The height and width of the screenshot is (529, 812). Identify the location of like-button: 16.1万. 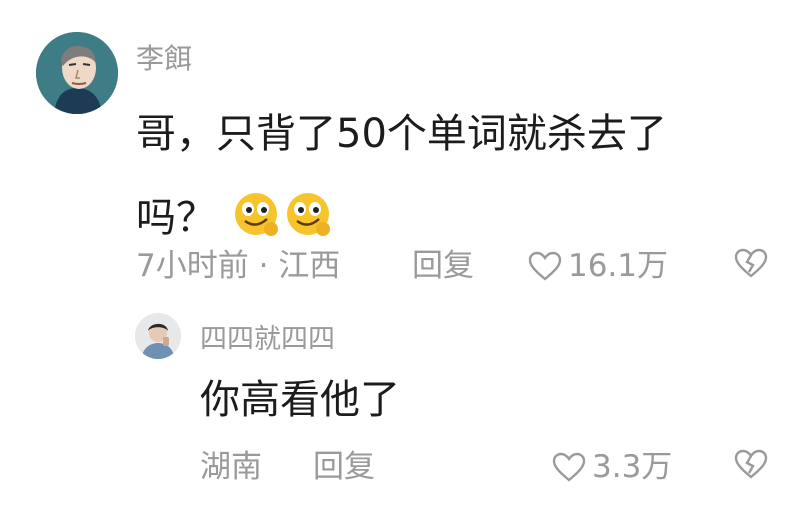
(598, 266).